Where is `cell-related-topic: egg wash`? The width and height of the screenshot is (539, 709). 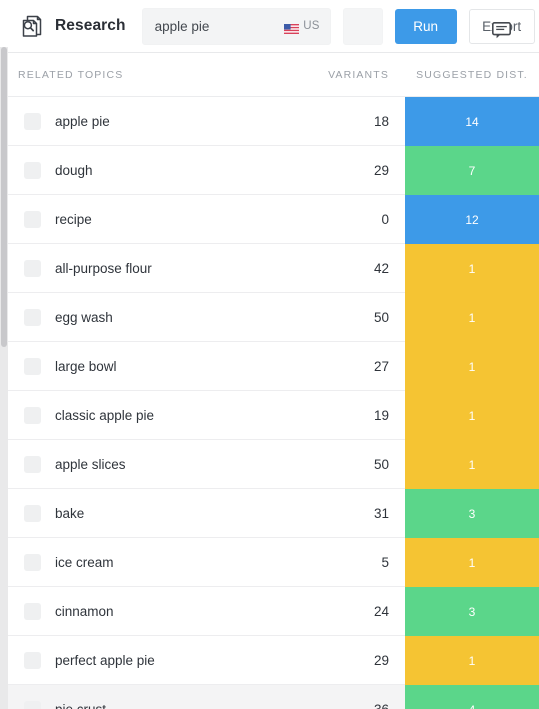 cell-related-topic: egg wash is located at coordinates (142, 317).